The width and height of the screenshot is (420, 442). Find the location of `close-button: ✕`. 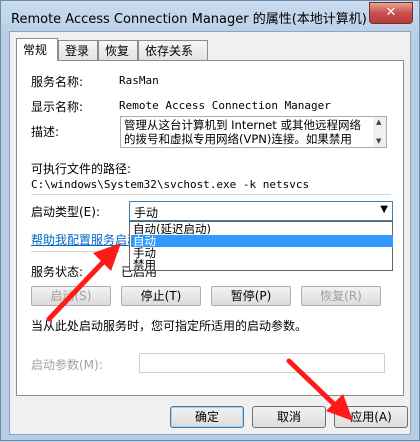

close-button: ✕ is located at coordinates (391, 13).